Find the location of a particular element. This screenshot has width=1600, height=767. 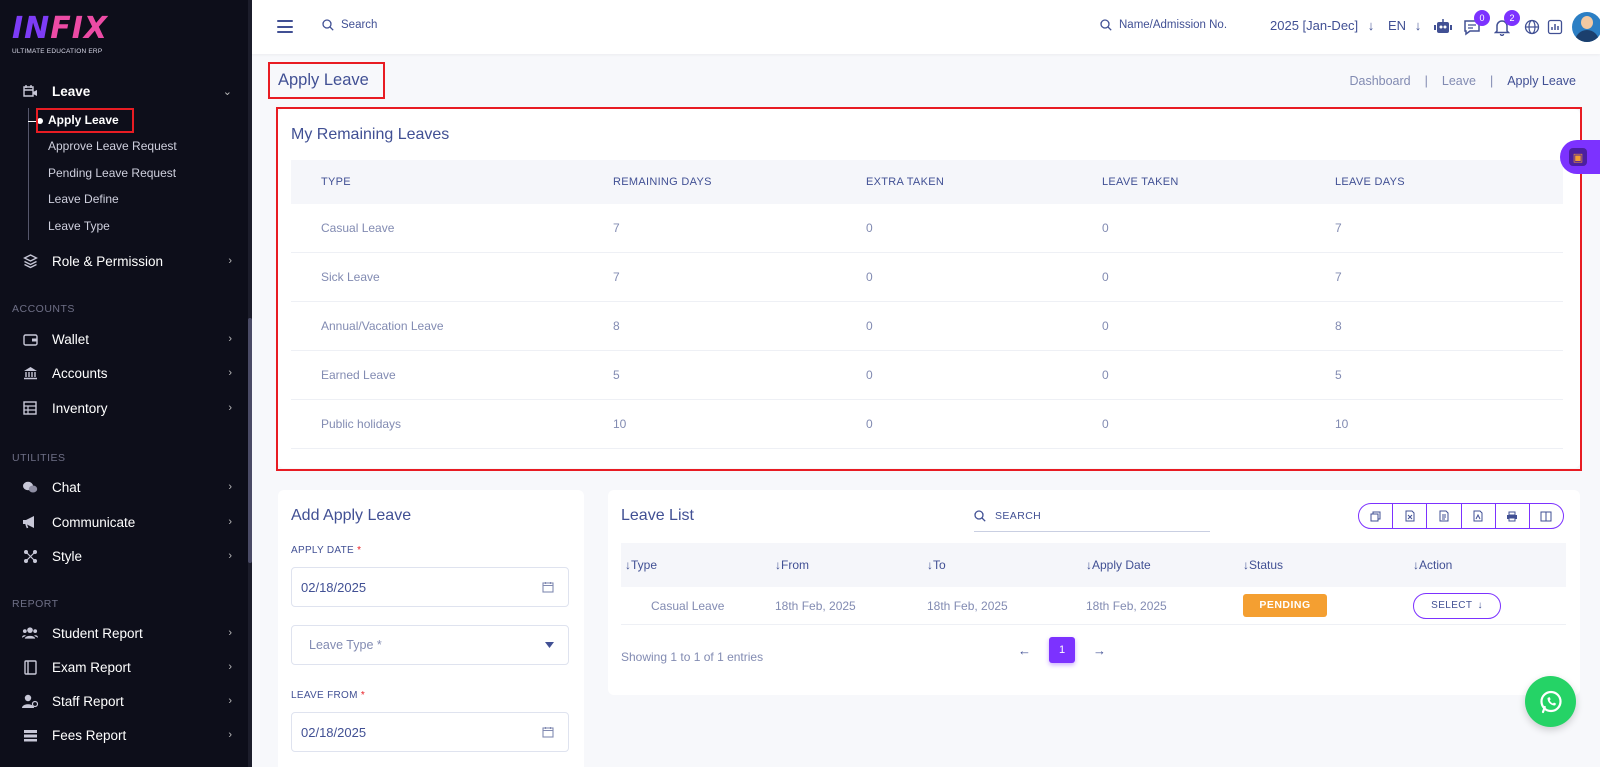

sidebar-item-staff-report: Staff Report › is located at coordinates (127, 701).